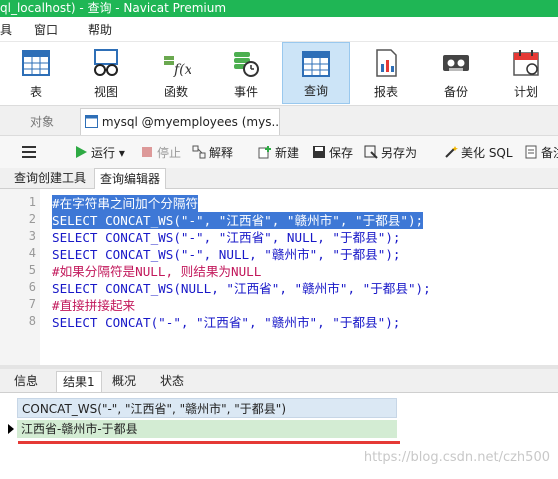 This screenshot has height=479, width=558. What do you see at coordinates (36, 63) in the screenshot?
I see `table-icon` at bounding box center [36, 63].